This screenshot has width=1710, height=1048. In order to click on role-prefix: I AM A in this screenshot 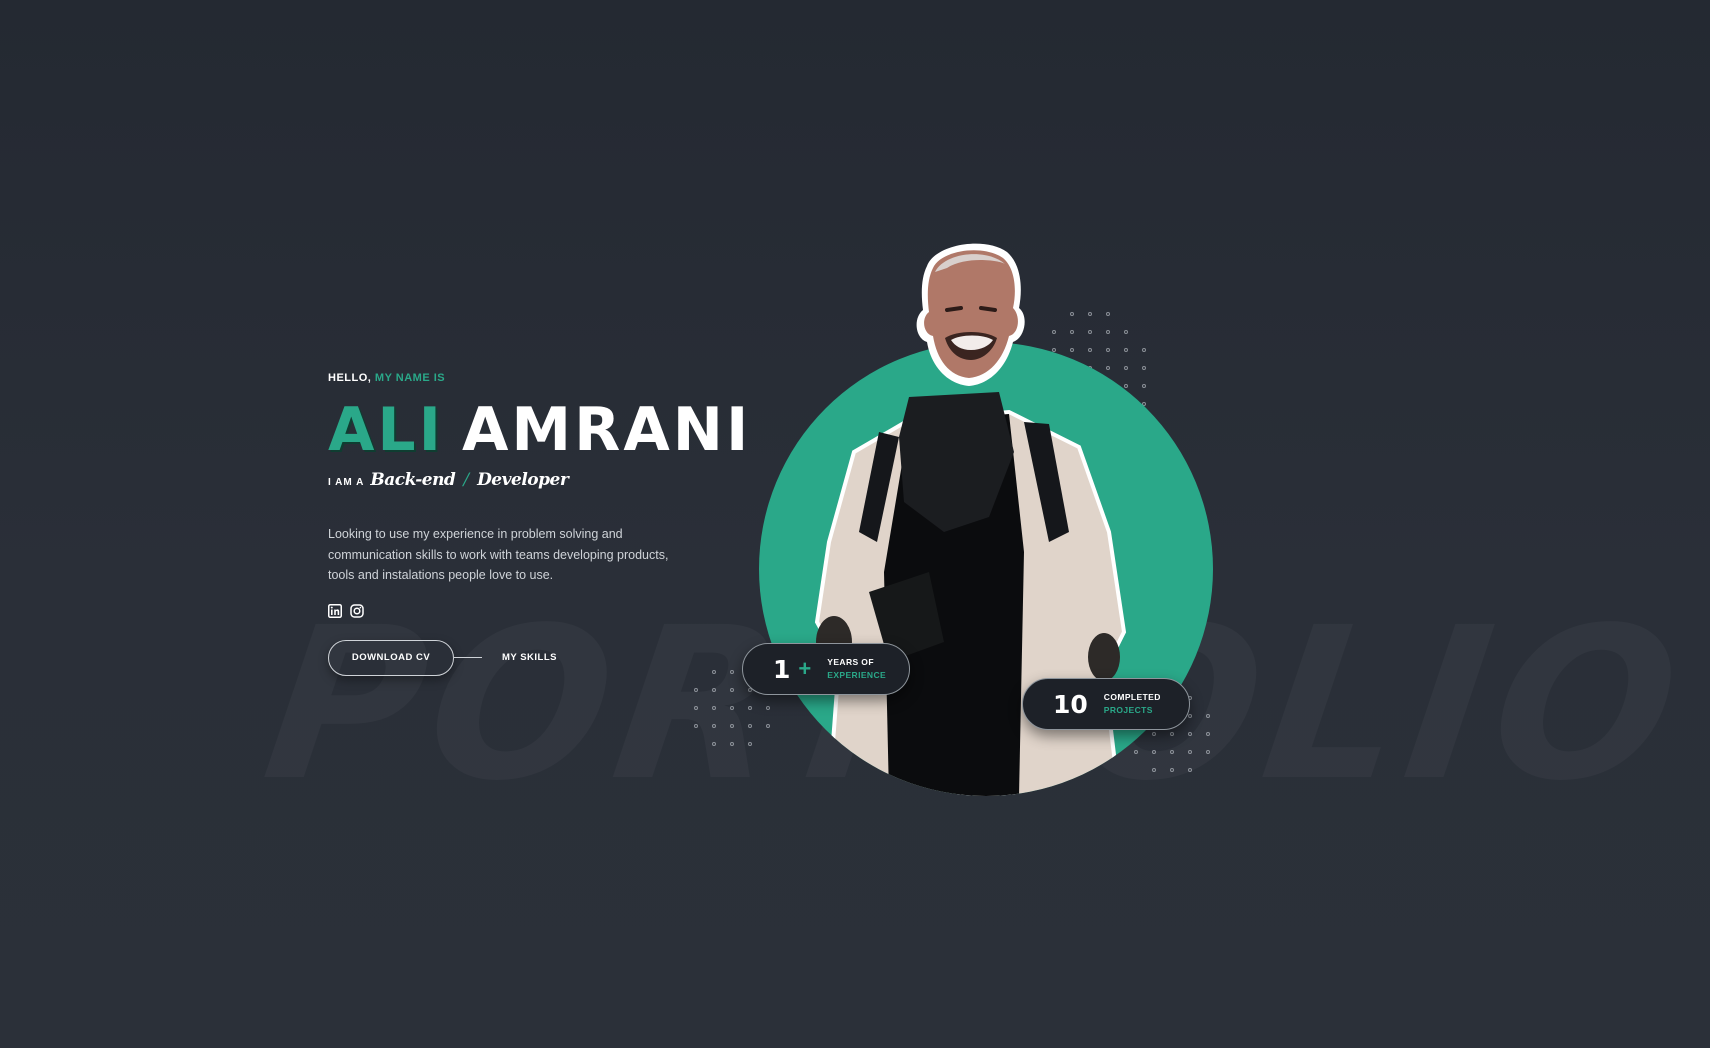, I will do `click(346, 482)`.